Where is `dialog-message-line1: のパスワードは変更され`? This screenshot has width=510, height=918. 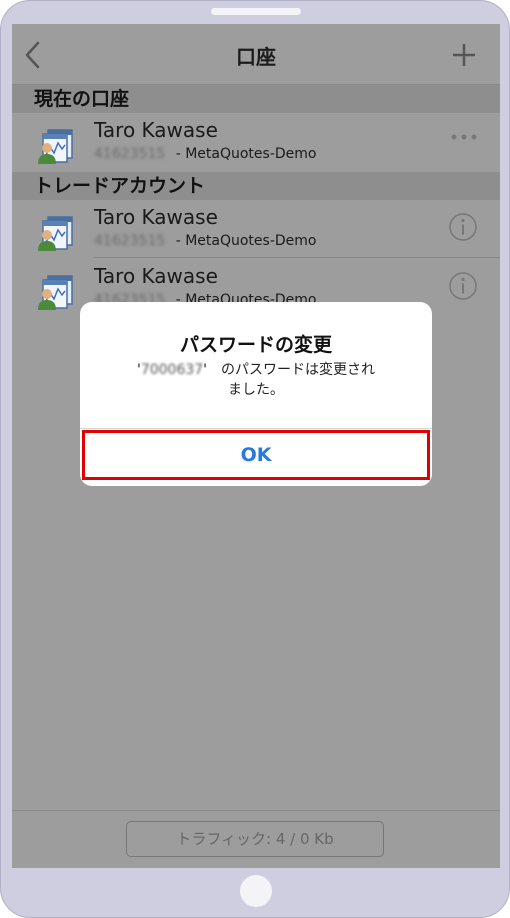
dialog-message-line1: のパスワードは変更され is located at coordinates (291, 370).